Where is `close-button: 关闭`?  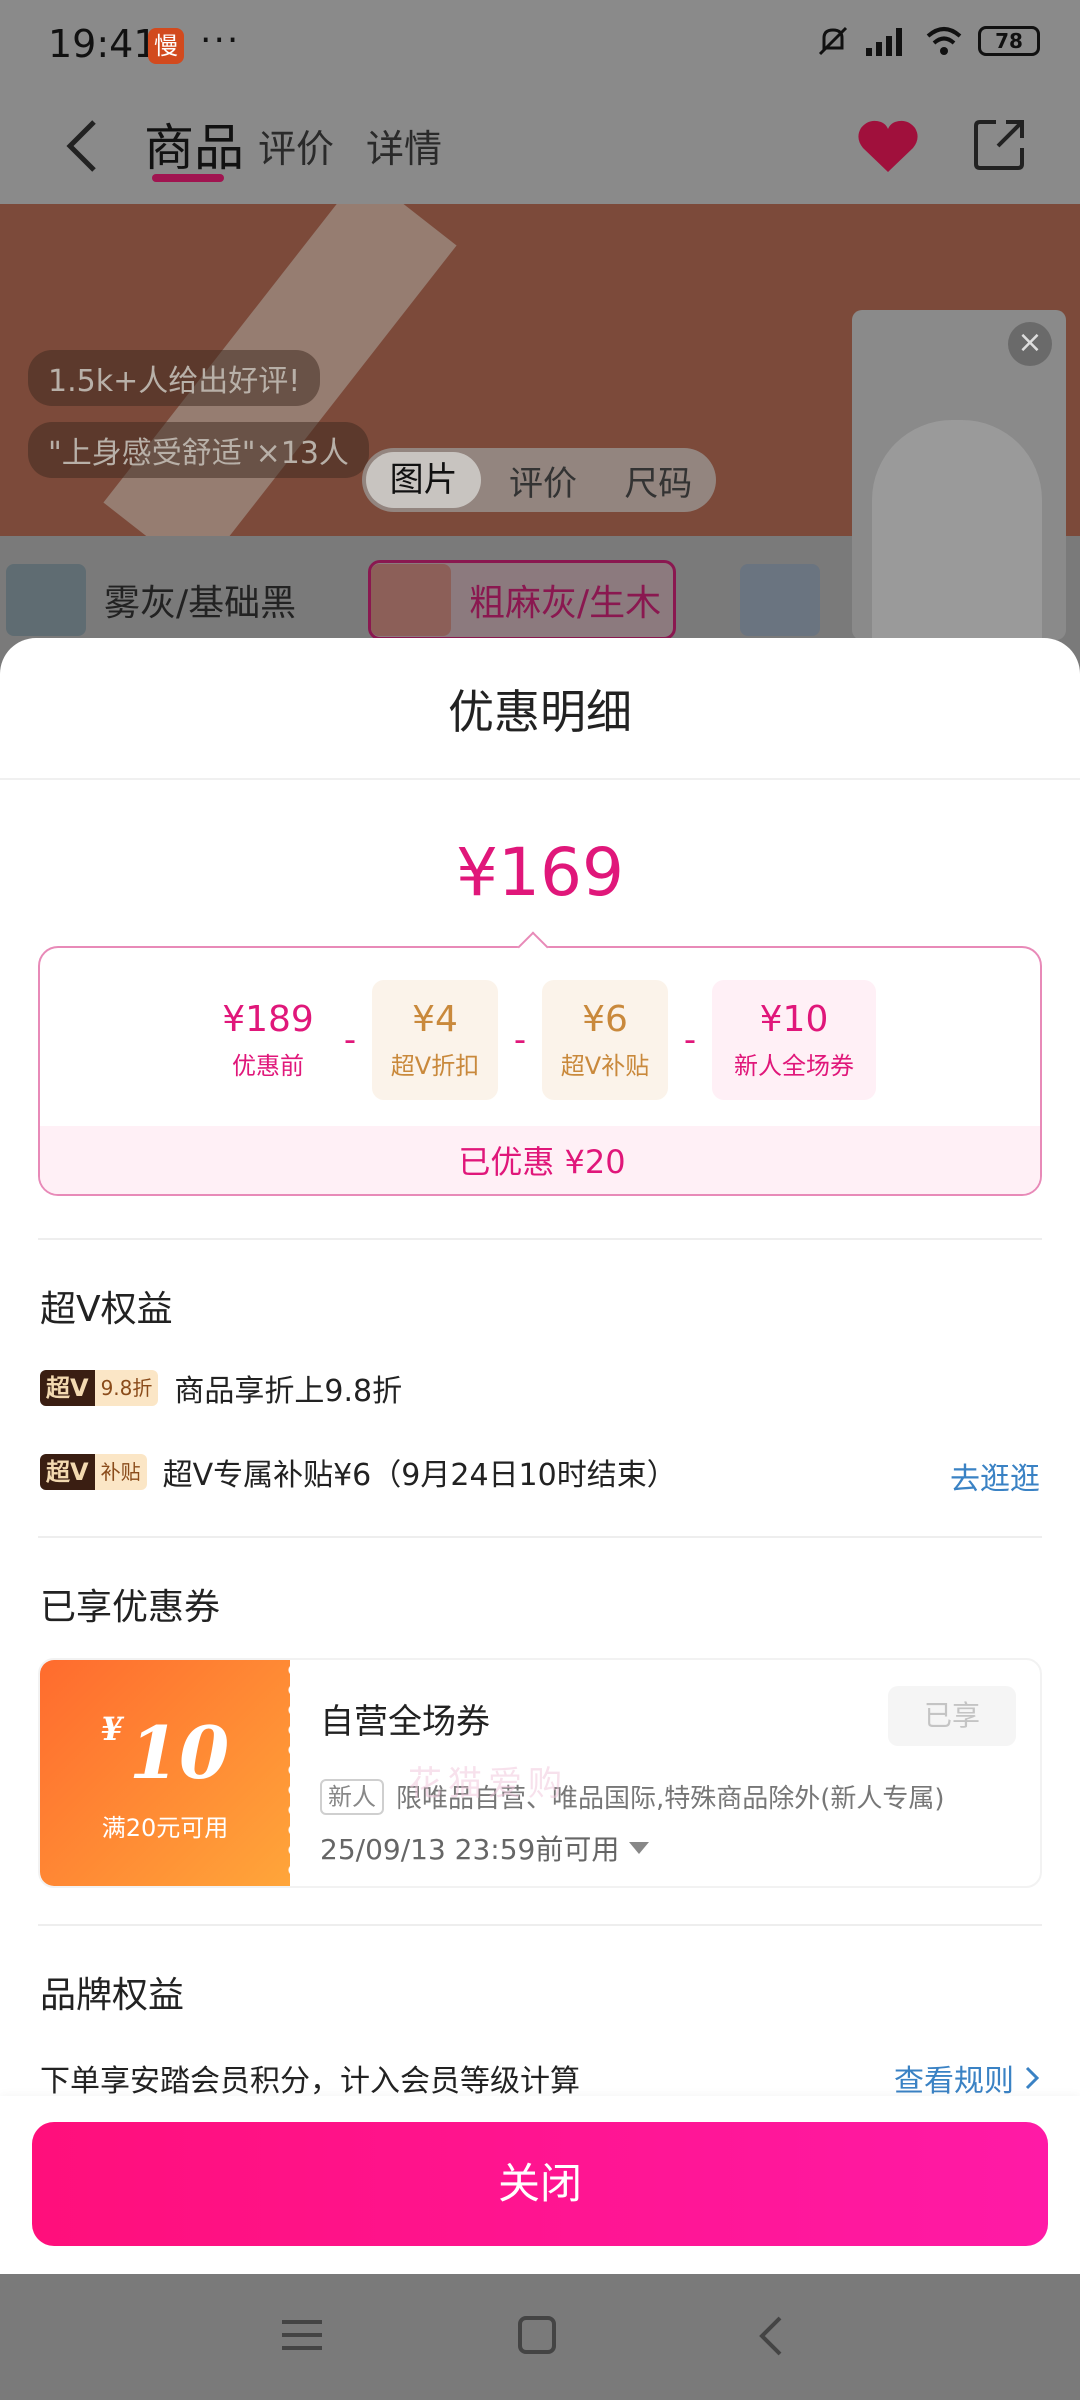
close-button: 关闭 is located at coordinates (540, 2184).